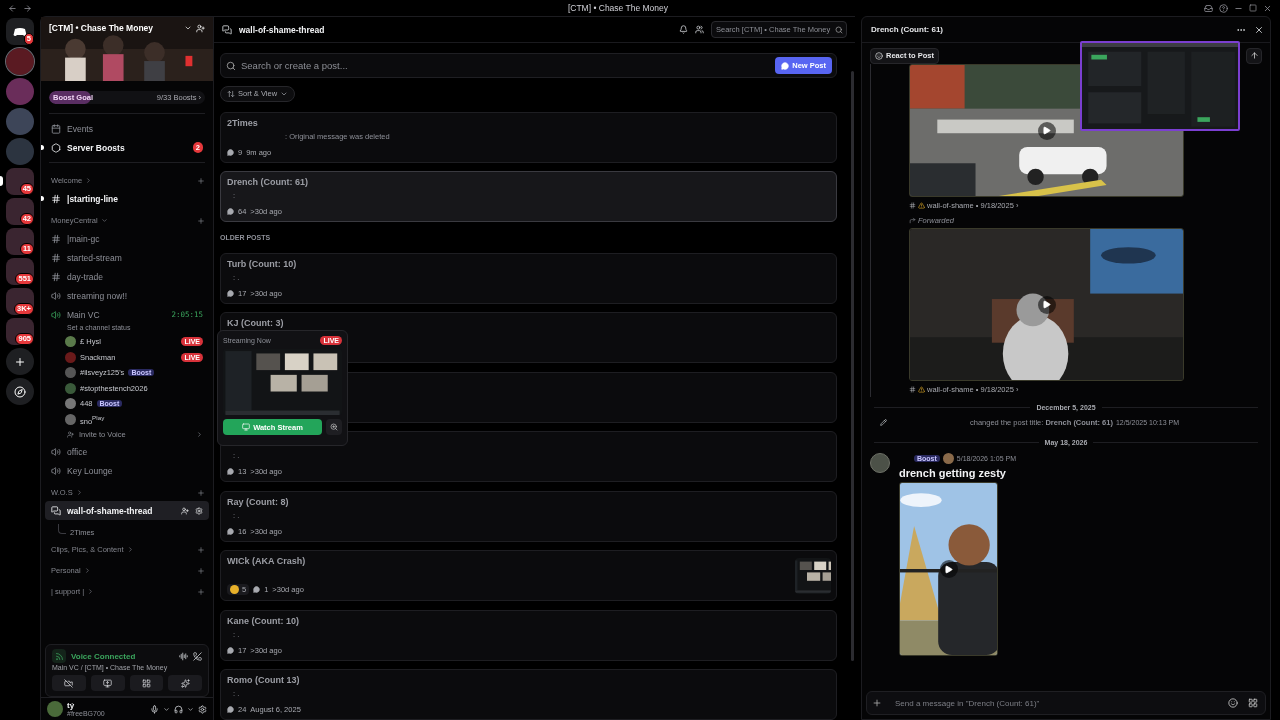 This screenshot has height=720, width=1280. What do you see at coordinates (258, 502) in the screenshot?
I see `post-title: Ray (Count: 8)` at bounding box center [258, 502].